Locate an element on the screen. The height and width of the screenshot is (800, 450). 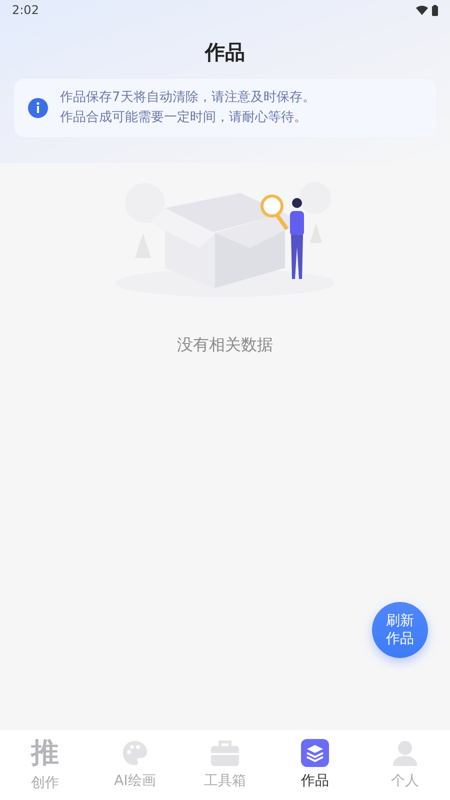
notice-text: 作品保存7天将自动清除，请注意及时保存。 is located at coordinates (188, 98).